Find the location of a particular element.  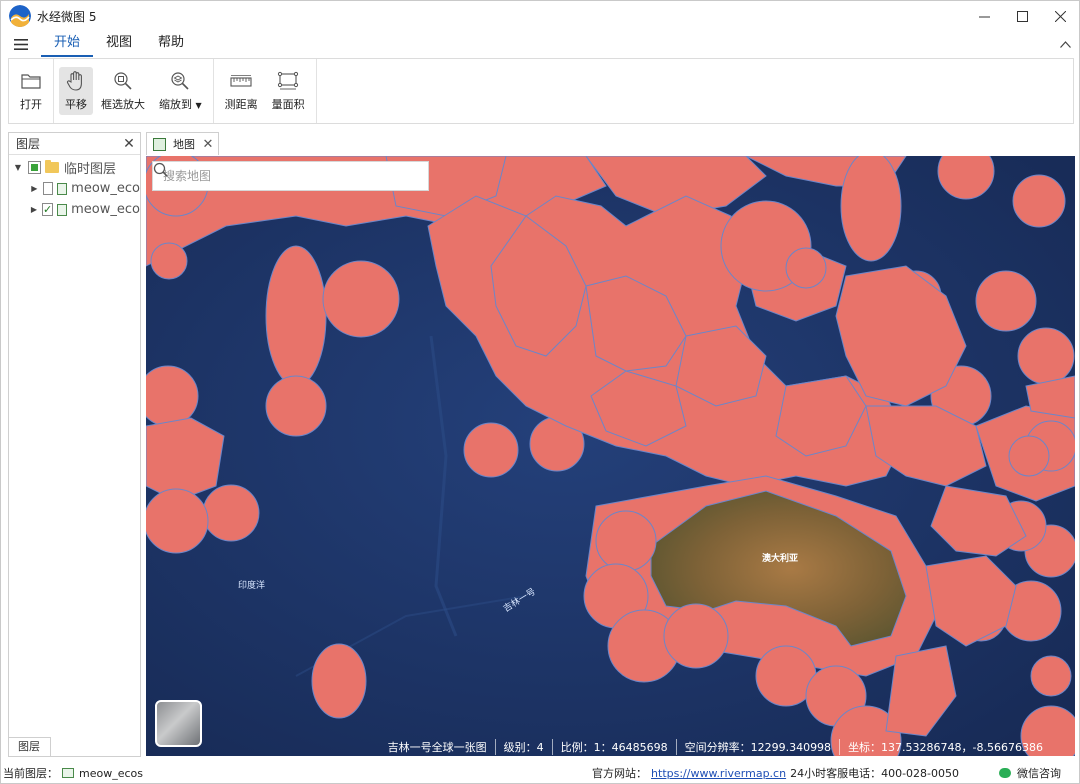

chevron-up-icon is located at coordinates (1065, 44).